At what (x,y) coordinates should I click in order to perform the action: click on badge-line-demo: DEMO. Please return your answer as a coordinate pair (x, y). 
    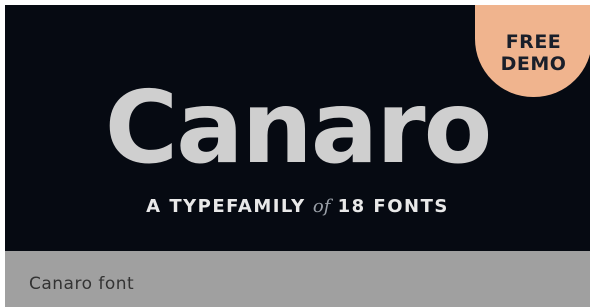
    Looking at the image, I should click on (533, 64).